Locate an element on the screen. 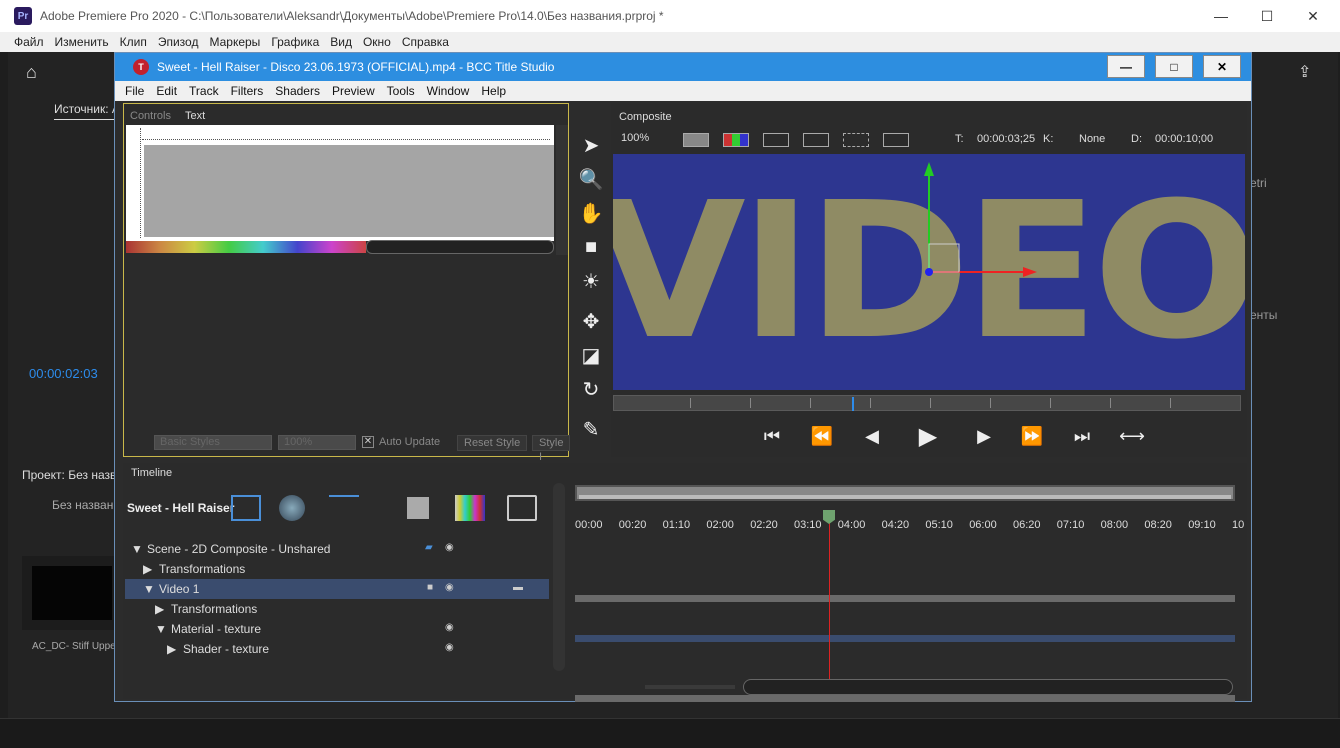 The image size is (1340, 748). menu-item: Окно is located at coordinates (377, 42).